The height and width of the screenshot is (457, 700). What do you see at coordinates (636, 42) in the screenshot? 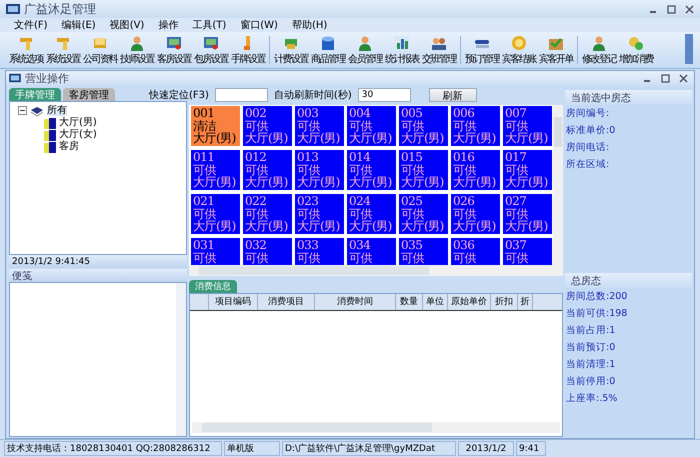
I see `coins-icon` at bounding box center [636, 42].